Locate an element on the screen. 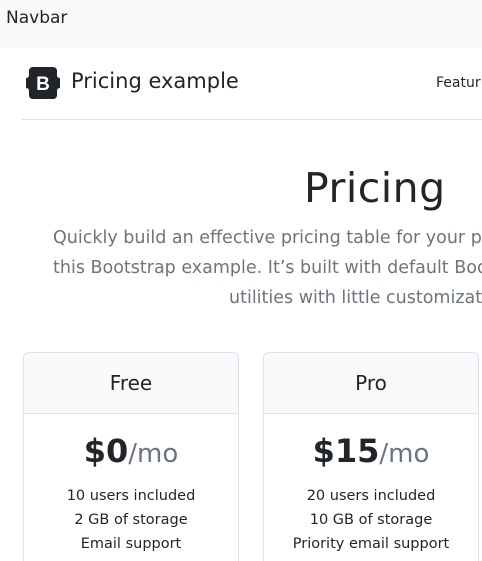 This screenshot has width=482, height=561. price-amount: $15 is located at coordinates (346, 451).